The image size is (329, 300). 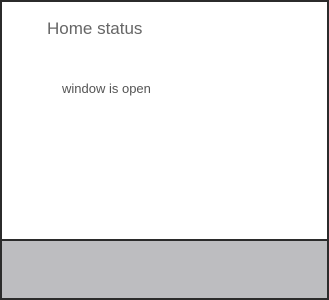 What do you see at coordinates (106, 88) in the screenshot?
I see `window-status-text: window is open` at bounding box center [106, 88].